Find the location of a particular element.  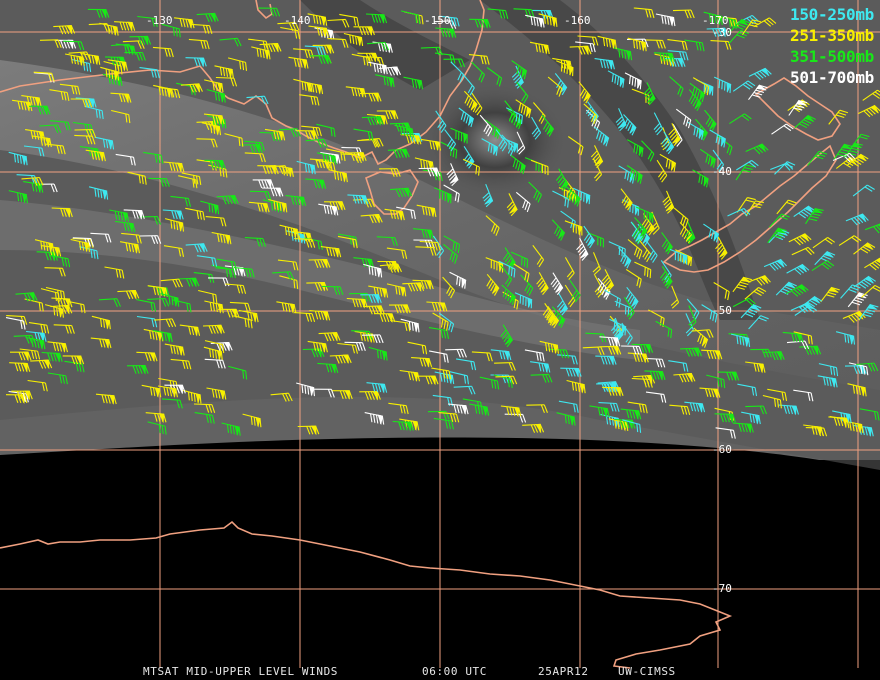

lat-label-60: -60 is located at coordinates (722, 449).